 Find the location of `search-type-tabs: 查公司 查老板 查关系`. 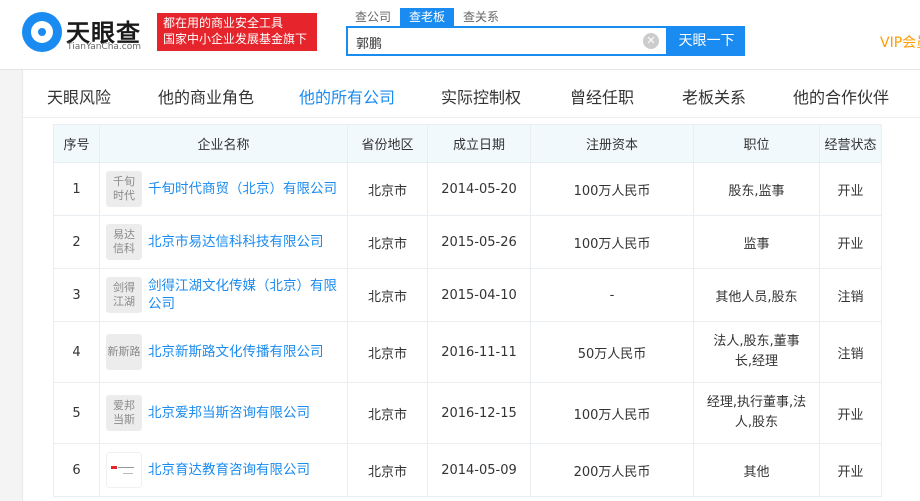

search-type-tabs: 查公司 查老板 查关系 is located at coordinates (427, 17).